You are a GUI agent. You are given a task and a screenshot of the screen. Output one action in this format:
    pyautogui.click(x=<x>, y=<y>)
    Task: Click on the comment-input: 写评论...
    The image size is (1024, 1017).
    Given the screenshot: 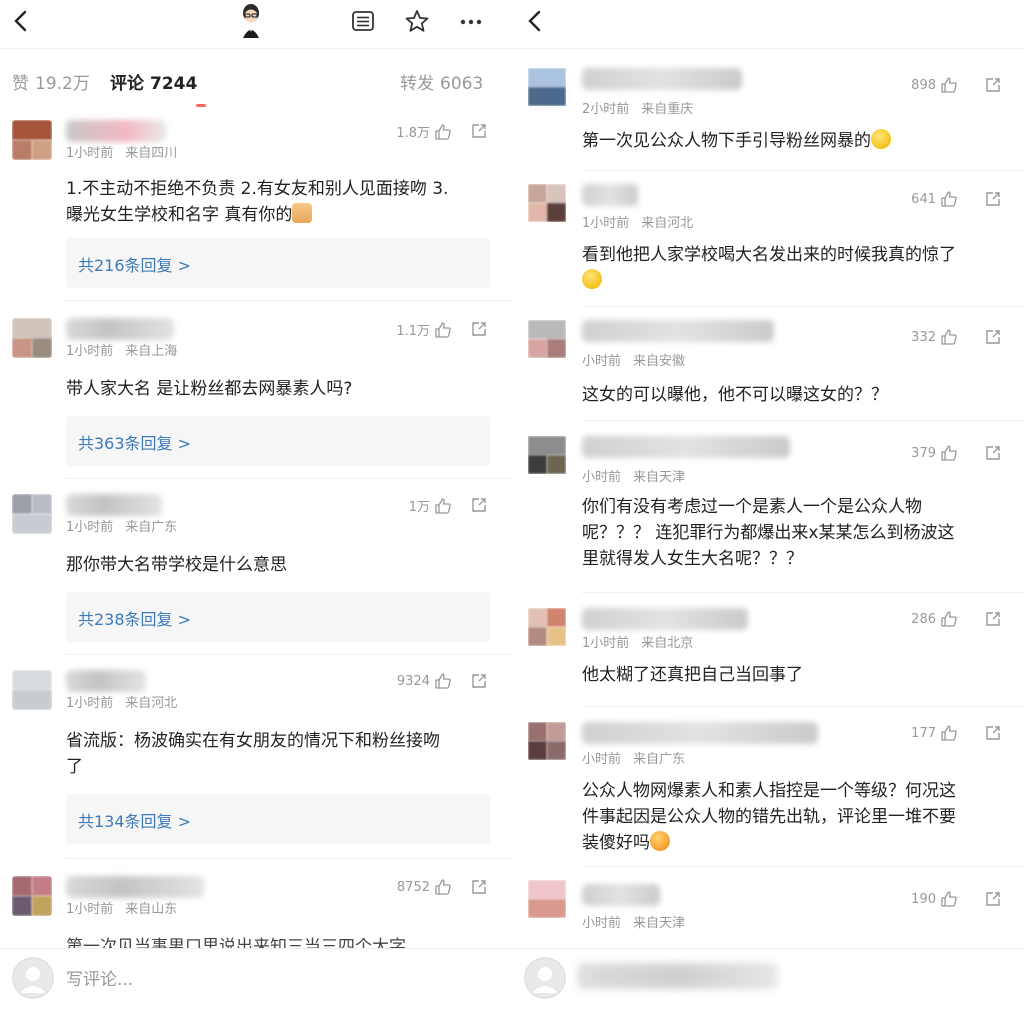 What is the action you would take?
    pyautogui.click(x=99, y=977)
    